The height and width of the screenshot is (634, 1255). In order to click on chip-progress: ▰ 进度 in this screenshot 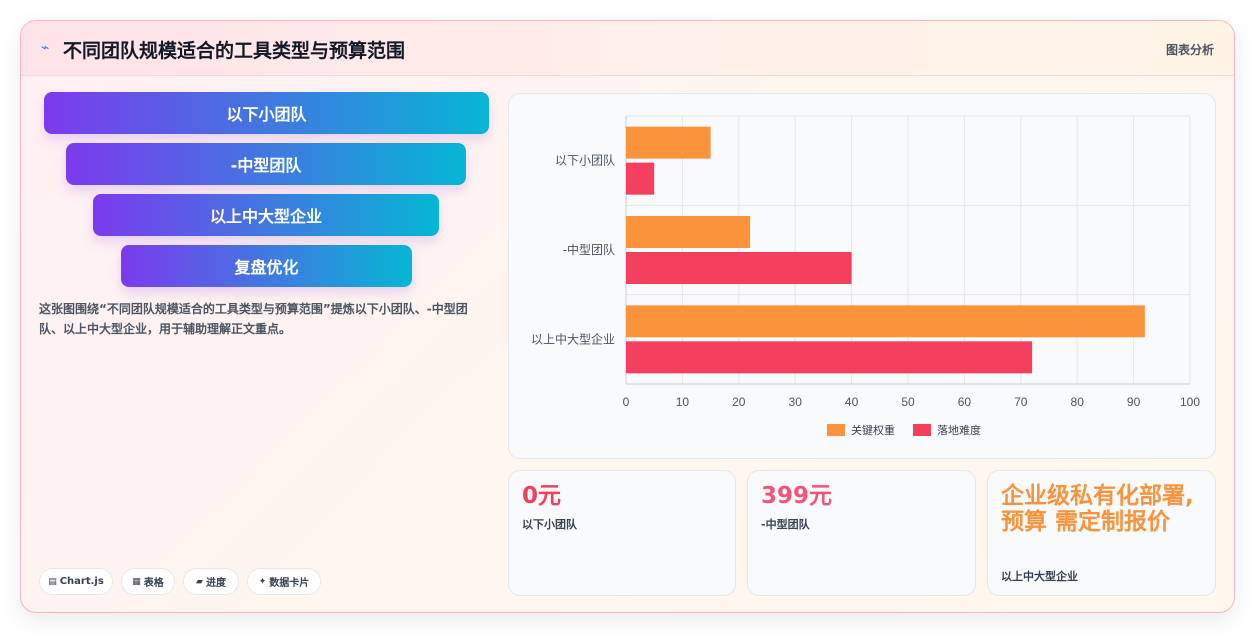, I will do `click(211, 581)`.